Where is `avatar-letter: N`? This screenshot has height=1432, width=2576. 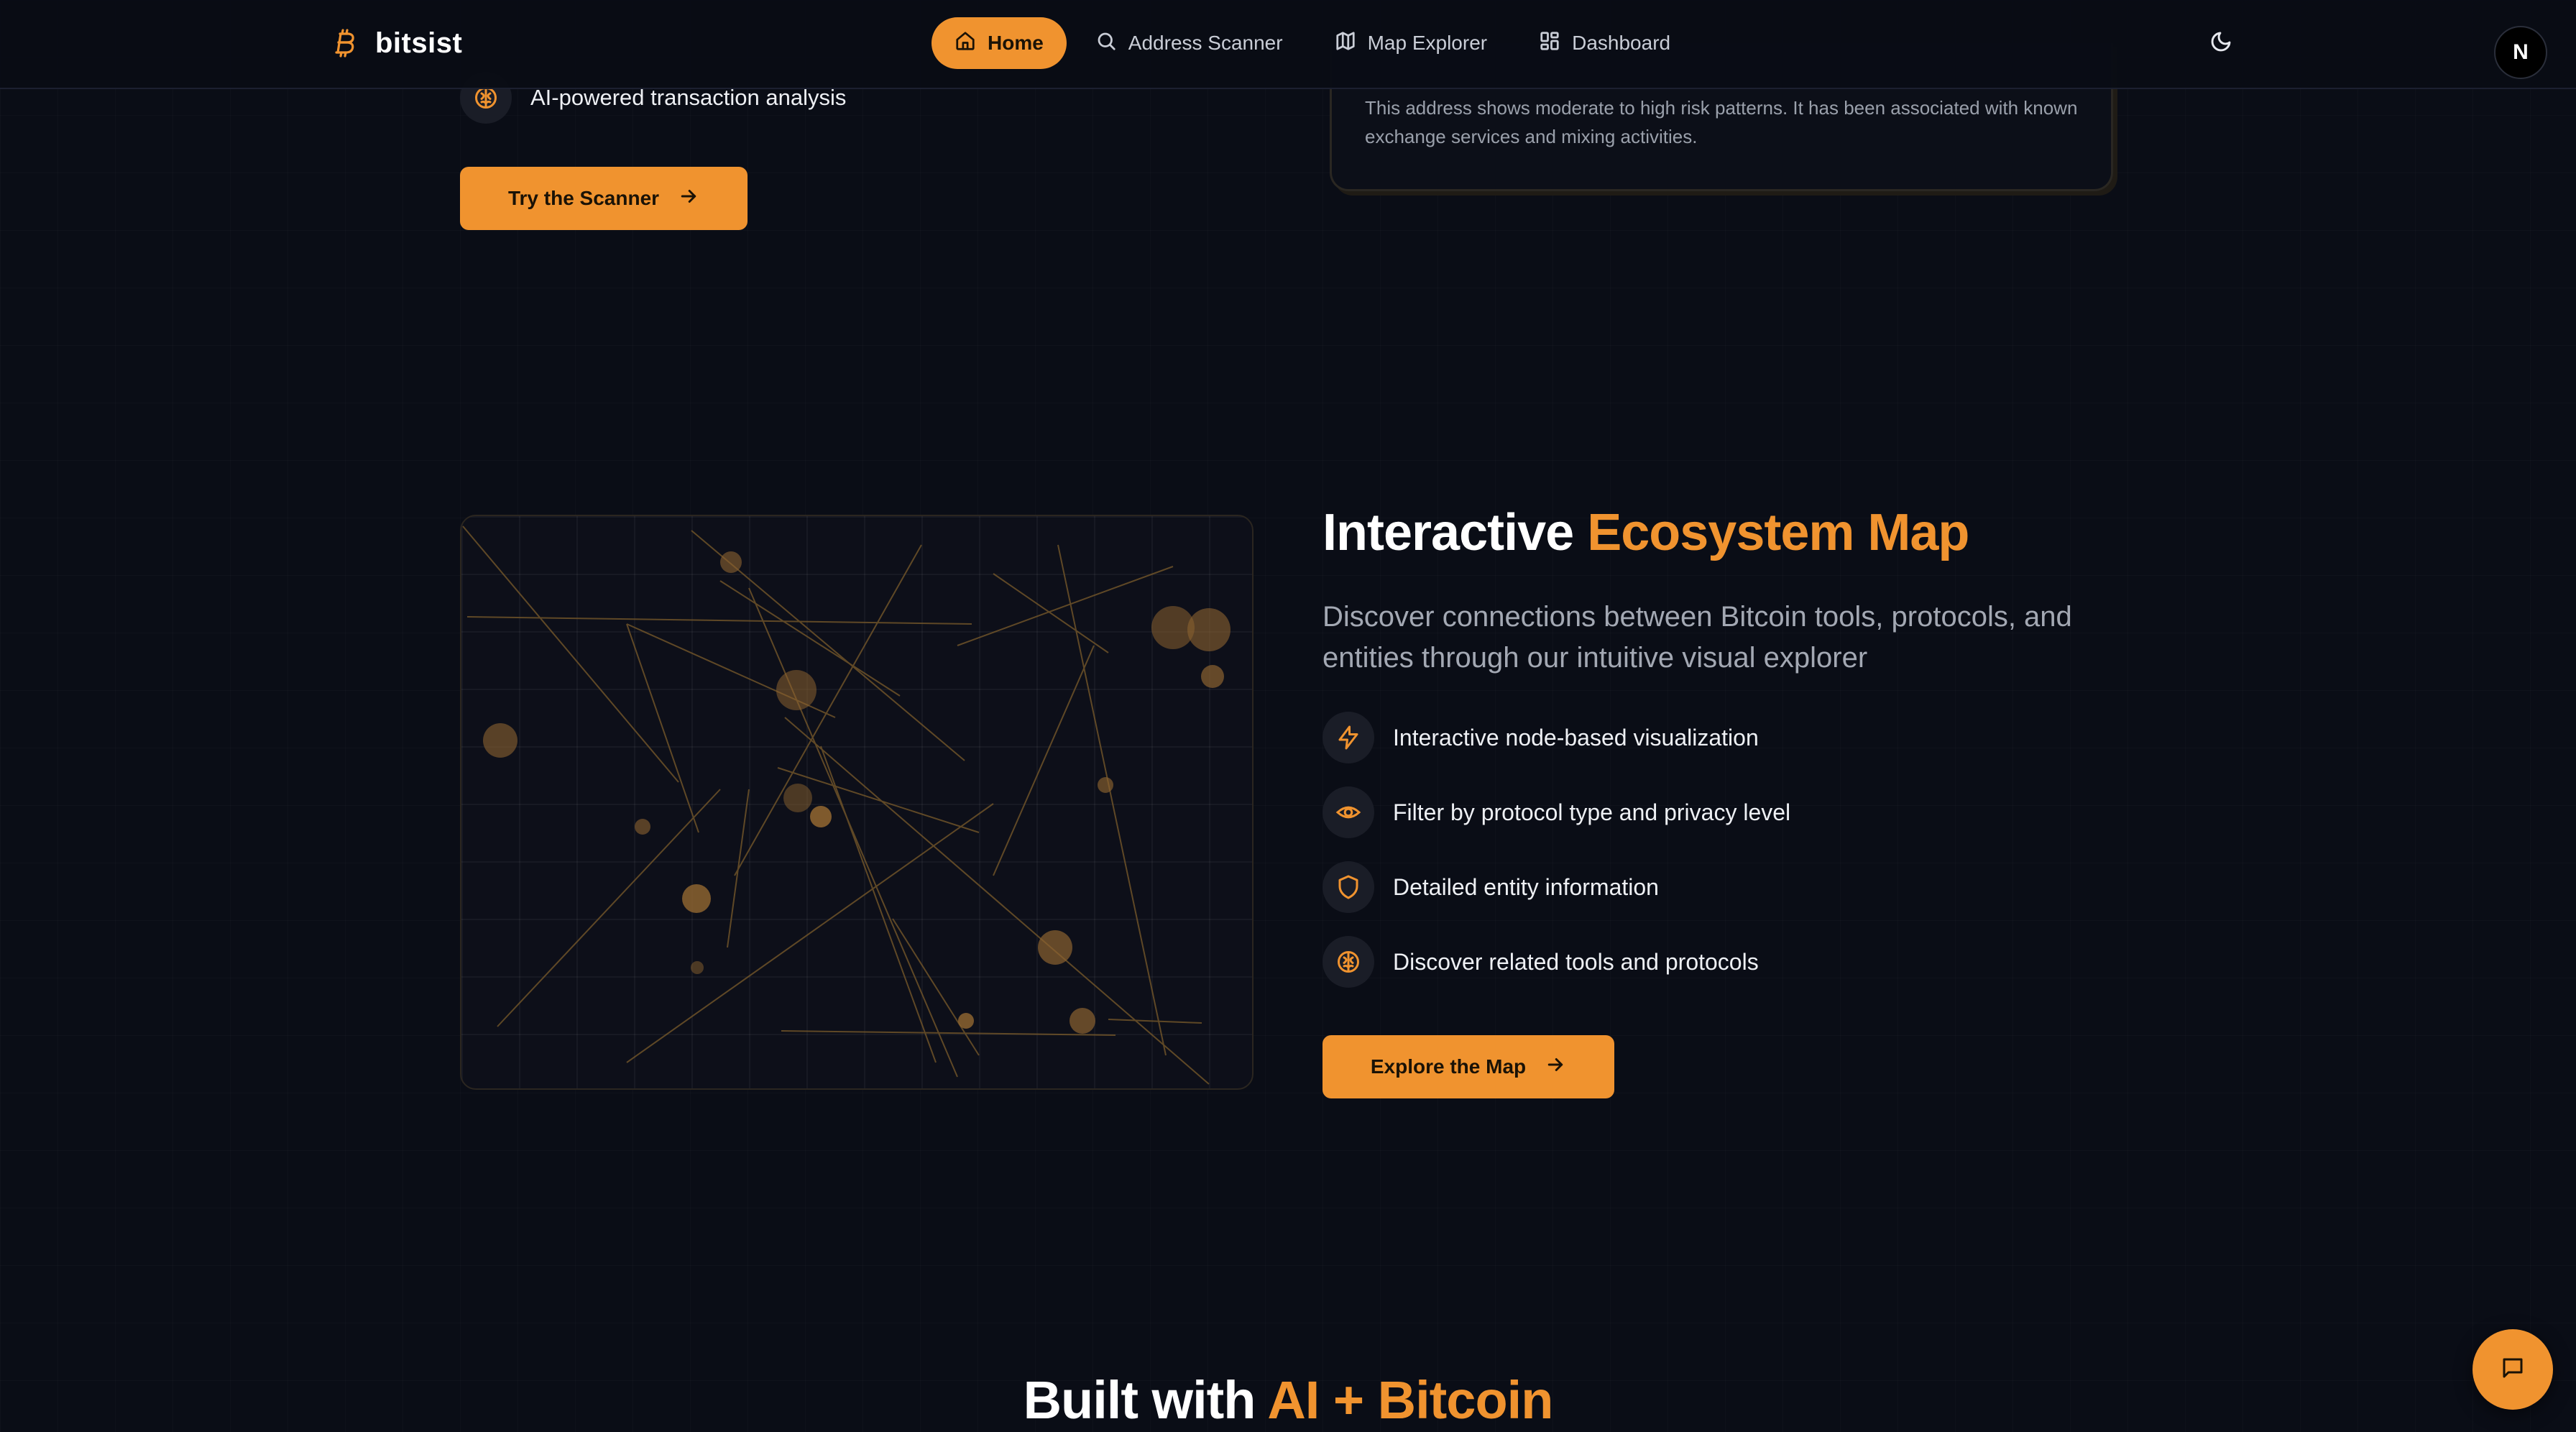 avatar-letter: N is located at coordinates (2521, 52).